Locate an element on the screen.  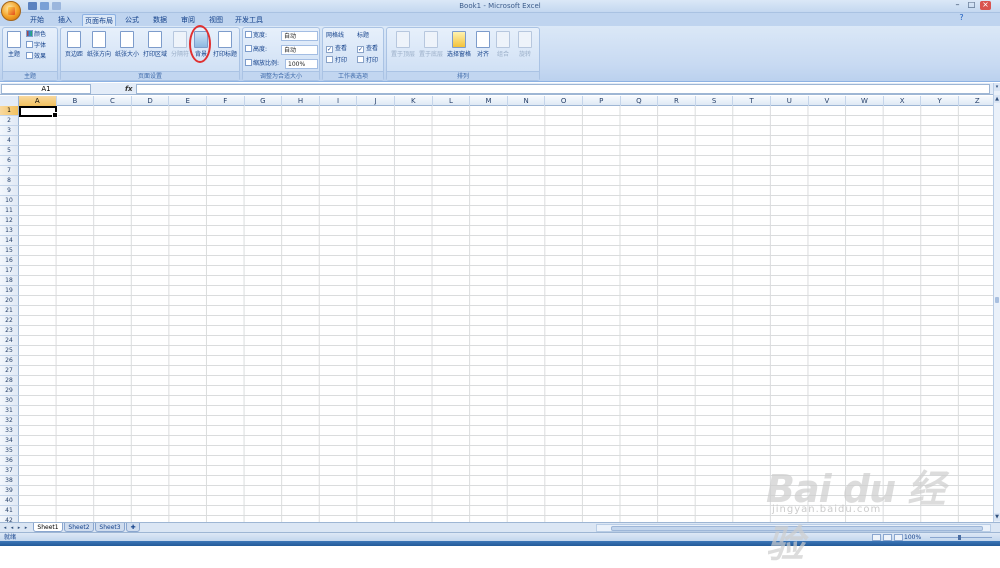
sheet-tab-1: Sheet1 is located at coordinates (48, 527).